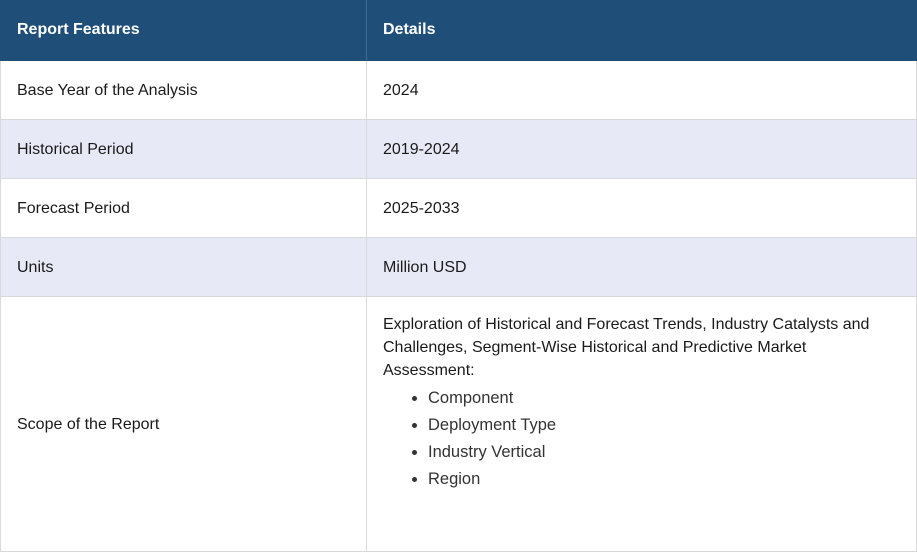  What do you see at coordinates (664, 452) in the screenshot?
I see `list-item: Industry Vertical` at bounding box center [664, 452].